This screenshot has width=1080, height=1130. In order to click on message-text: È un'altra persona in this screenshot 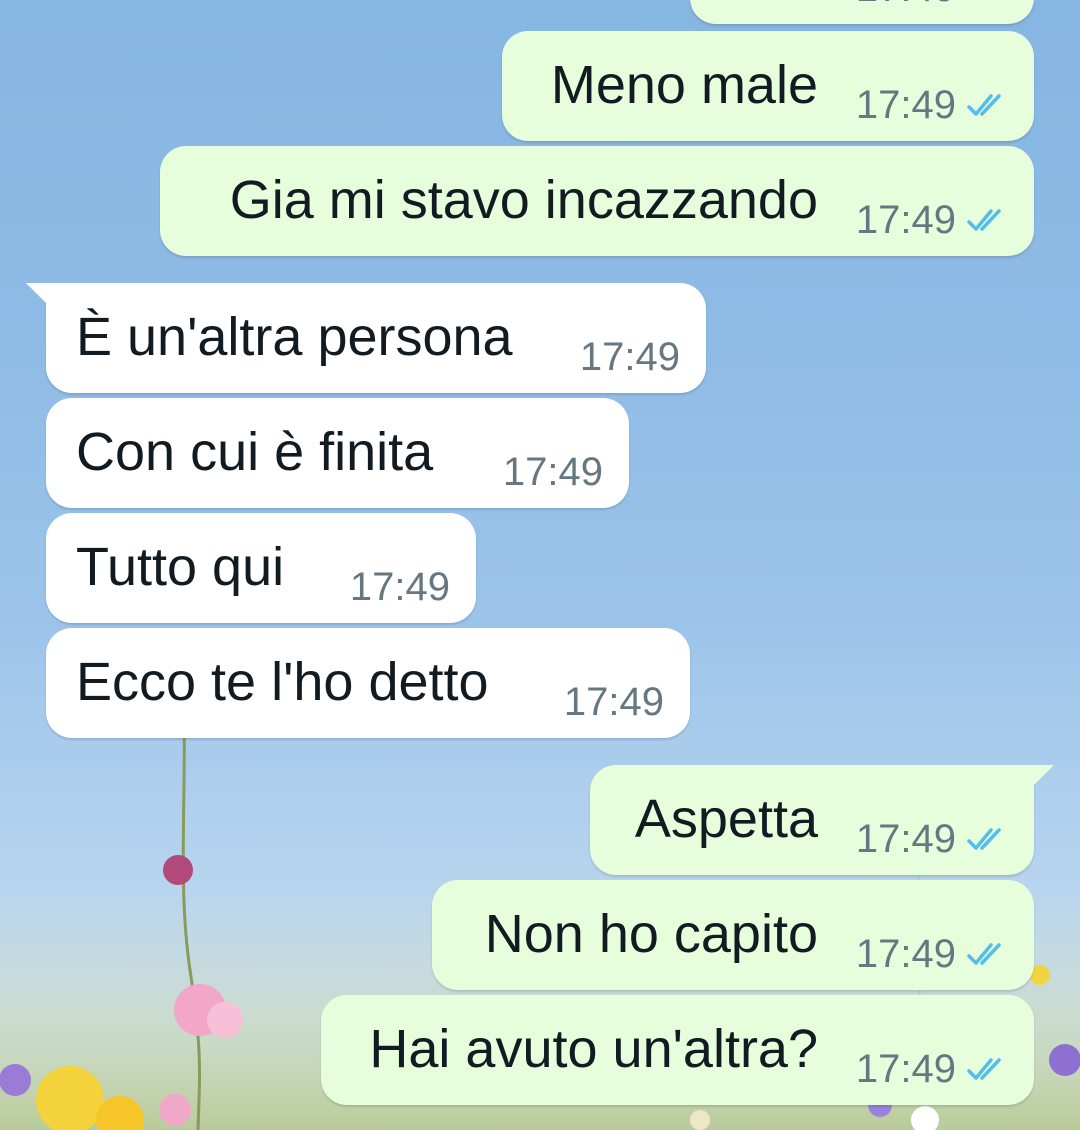, I will do `click(294, 337)`.